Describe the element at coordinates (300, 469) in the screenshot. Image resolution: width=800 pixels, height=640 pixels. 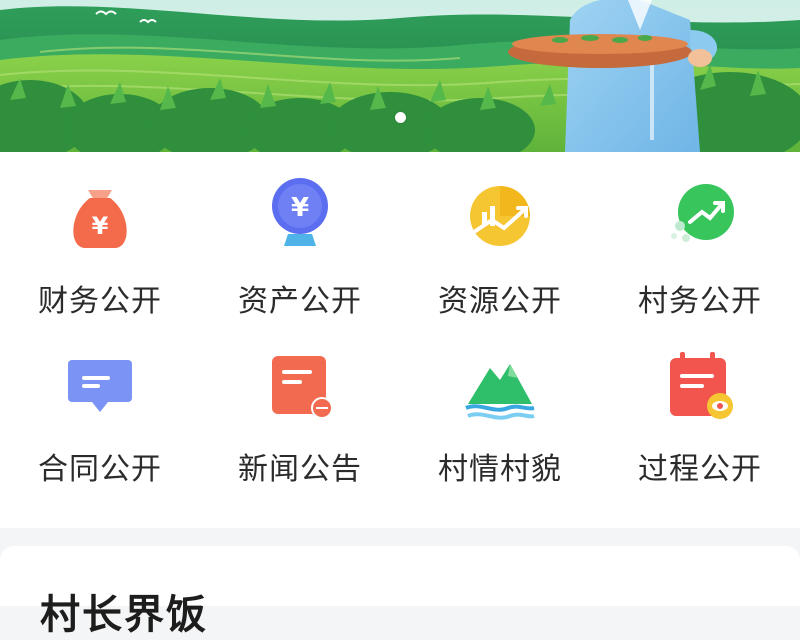
I see `menu-item-label: 新闻公告` at that location.